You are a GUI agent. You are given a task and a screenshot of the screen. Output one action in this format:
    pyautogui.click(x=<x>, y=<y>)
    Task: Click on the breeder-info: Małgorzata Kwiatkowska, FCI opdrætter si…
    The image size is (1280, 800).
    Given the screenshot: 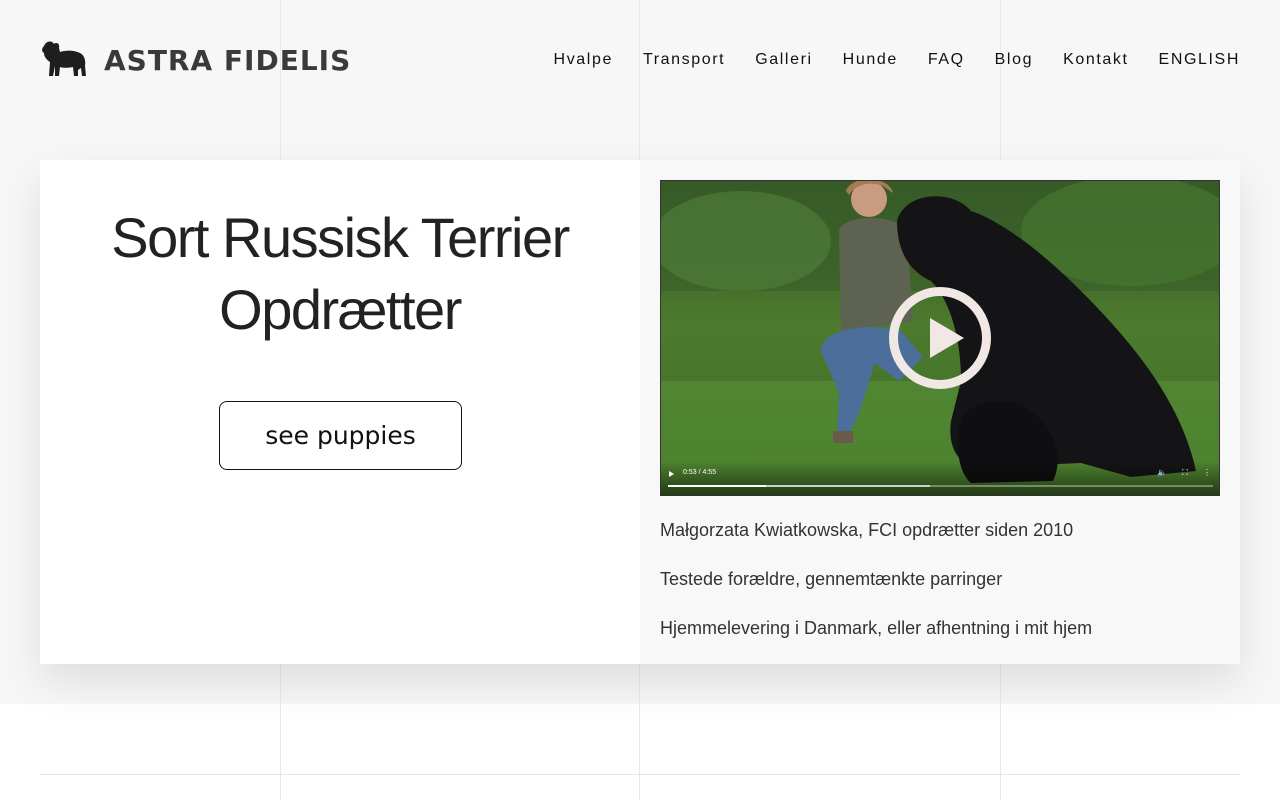 What is the action you would take?
    pyautogui.click(x=940, y=579)
    